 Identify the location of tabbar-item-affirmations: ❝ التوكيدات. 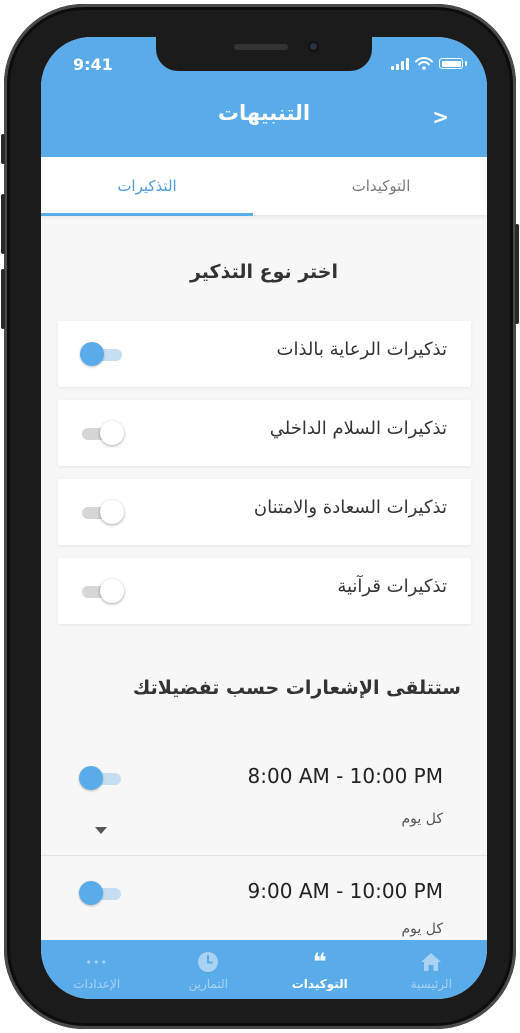
(320, 969).